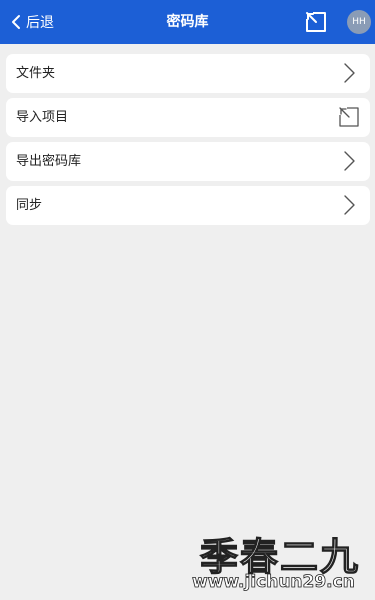 This screenshot has height=600, width=375. What do you see at coordinates (359, 22) in the screenshot?
I see `avatar: HH` at bounding box center [359, 22].